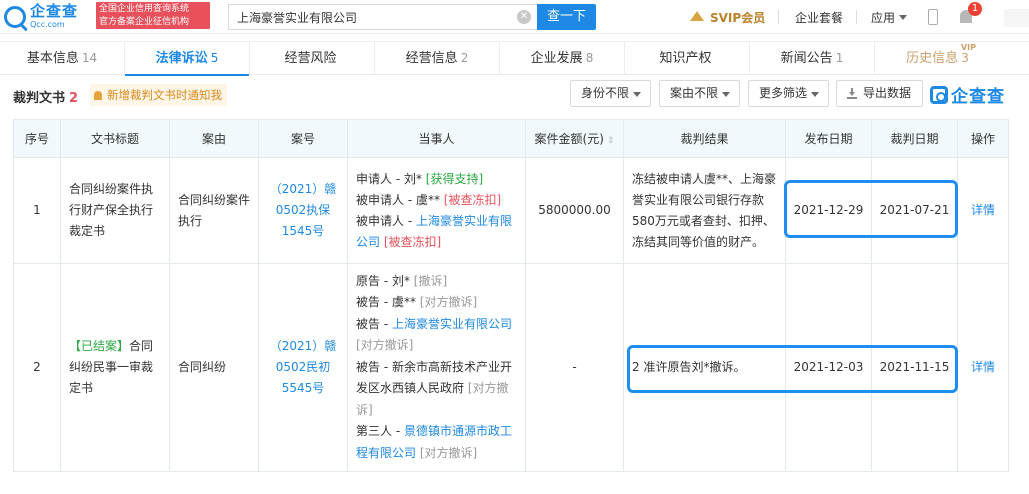 This screenshot has height=494, width=1029. What do you see at coordinates (883, 17) in the screenshot?
I see `app-label: 应用` at bounding box center [883, 17].